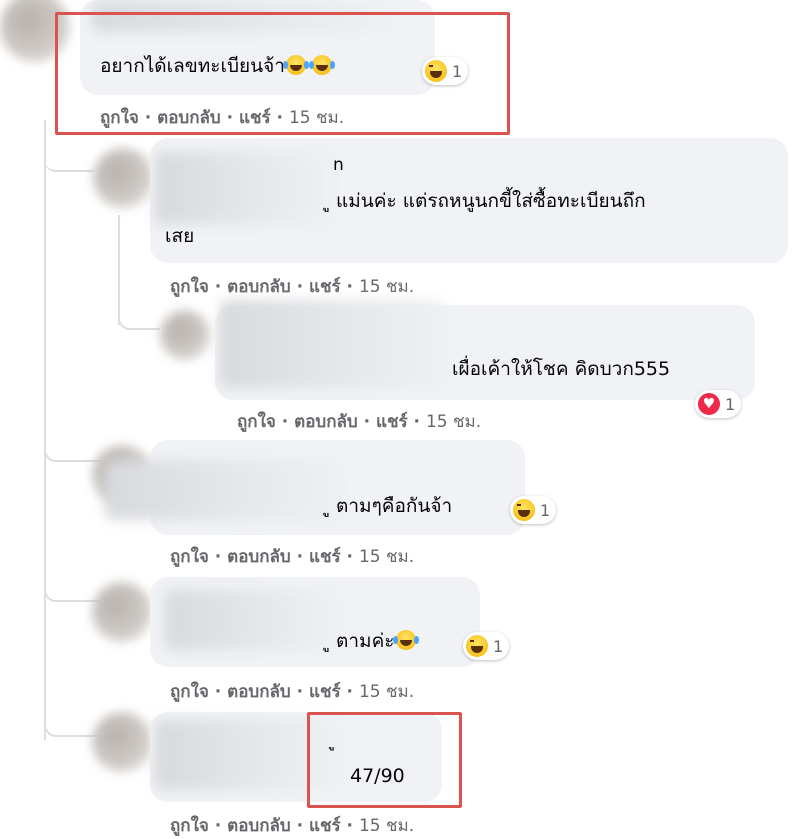  What do you see at coordinates (561, 369) in the screenshot?
I see `comment-text: เผื่อเค้าให้โชค คิดบวก555` at bounding box center [561, 369].